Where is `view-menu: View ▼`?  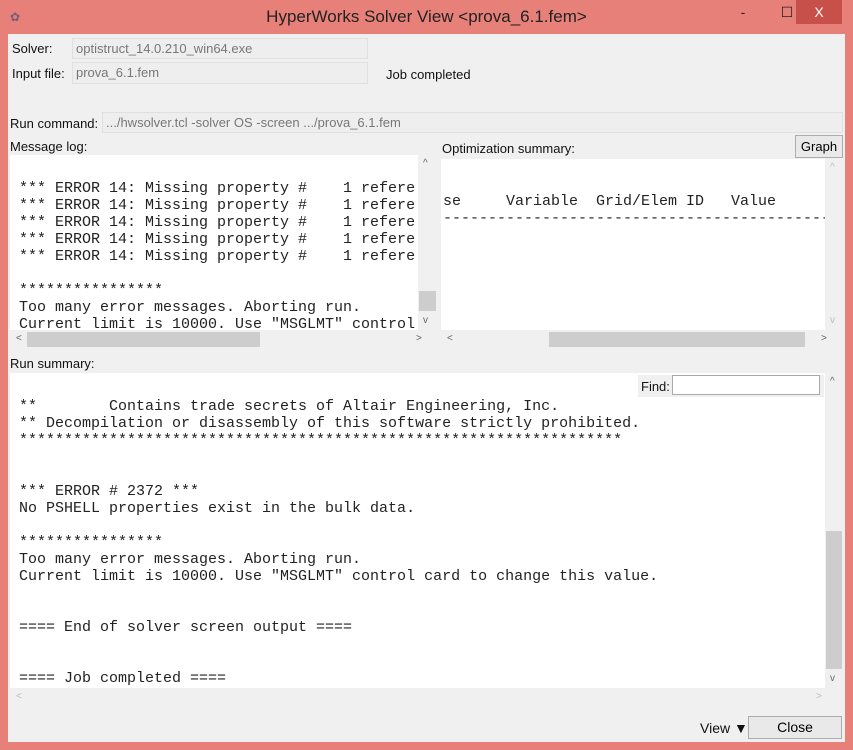
view-menu: View ▼ is located at coordinates (724, 728).